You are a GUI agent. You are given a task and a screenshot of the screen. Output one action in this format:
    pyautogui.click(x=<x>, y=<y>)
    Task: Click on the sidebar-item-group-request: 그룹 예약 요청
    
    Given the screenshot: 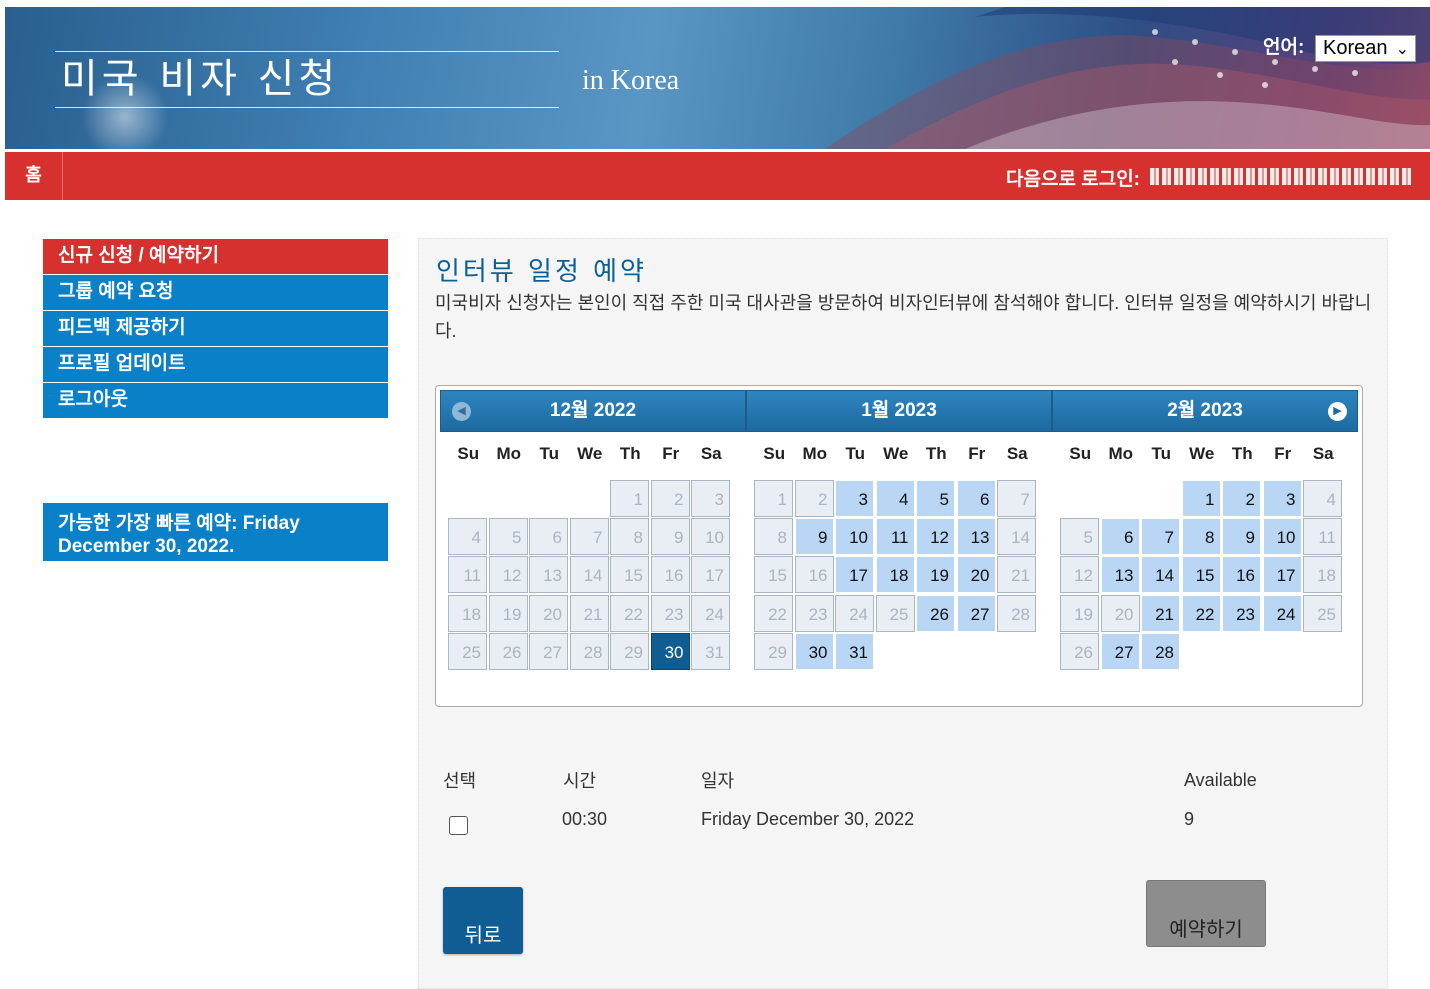 What is the action you would take?
    pyautogui.click(x=215, y=293)
    